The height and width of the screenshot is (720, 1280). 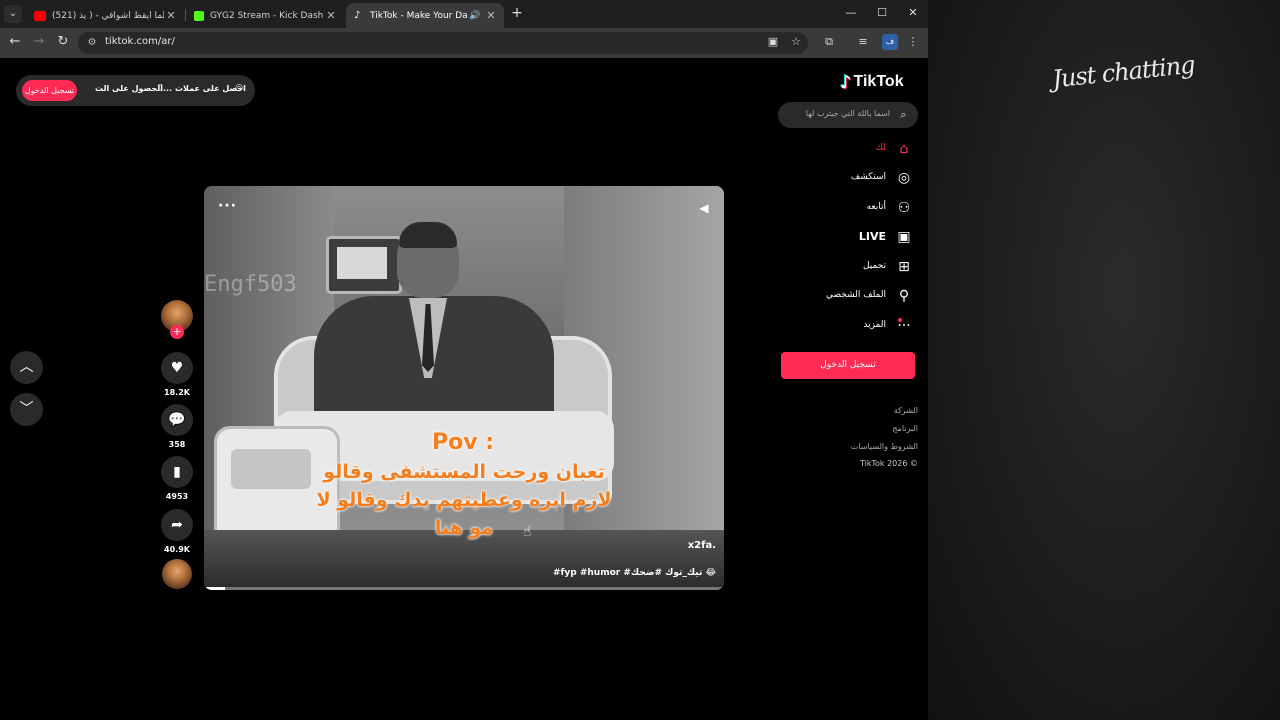 I want to click on notification-dot, so click(x=900, y=320).